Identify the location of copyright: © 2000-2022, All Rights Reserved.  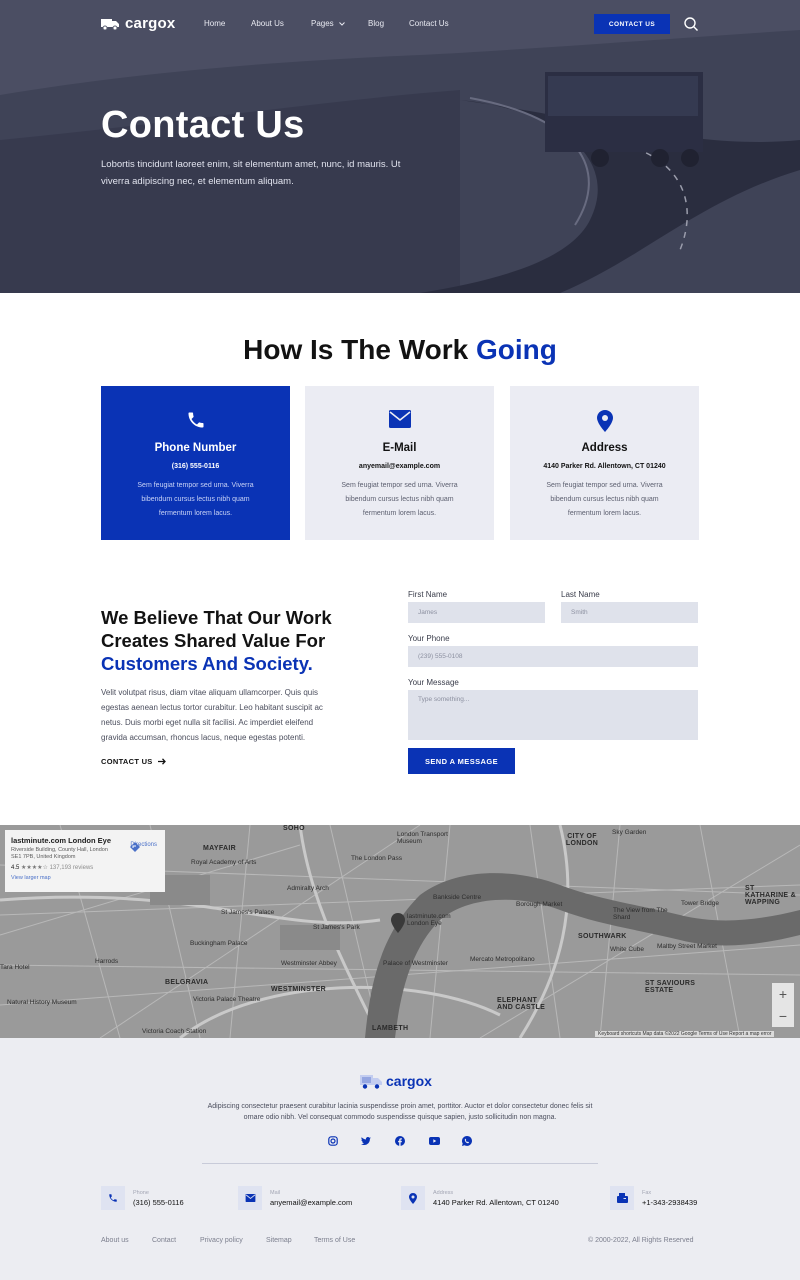
(641, 1240).